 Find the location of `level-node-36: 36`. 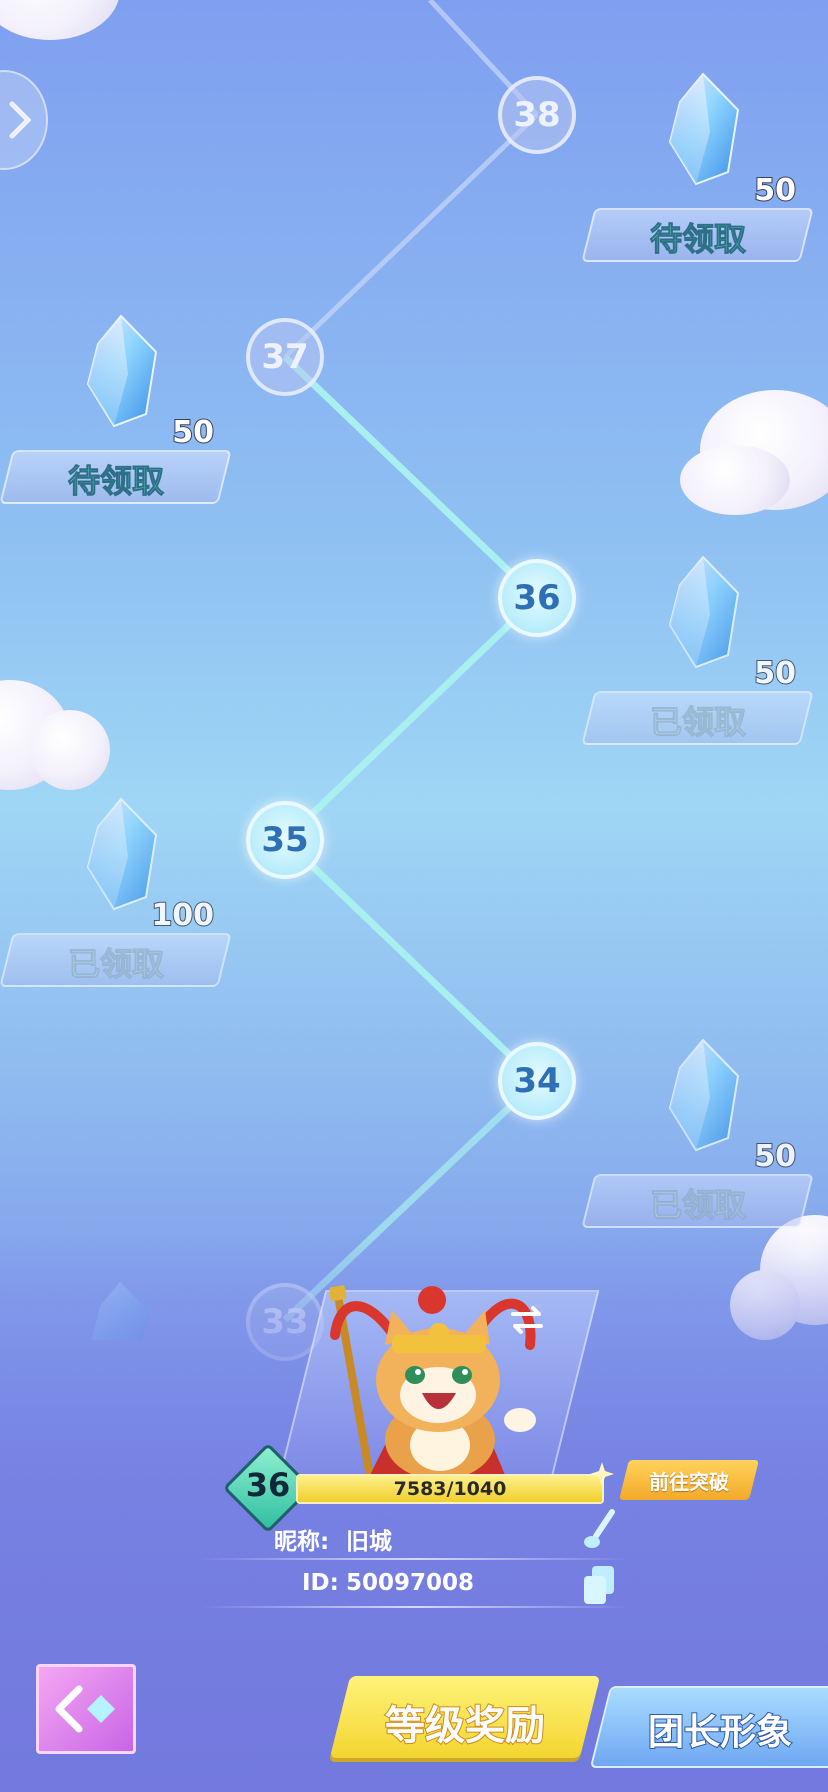

level-node-36: 36 is located at coordinates (537, 598).